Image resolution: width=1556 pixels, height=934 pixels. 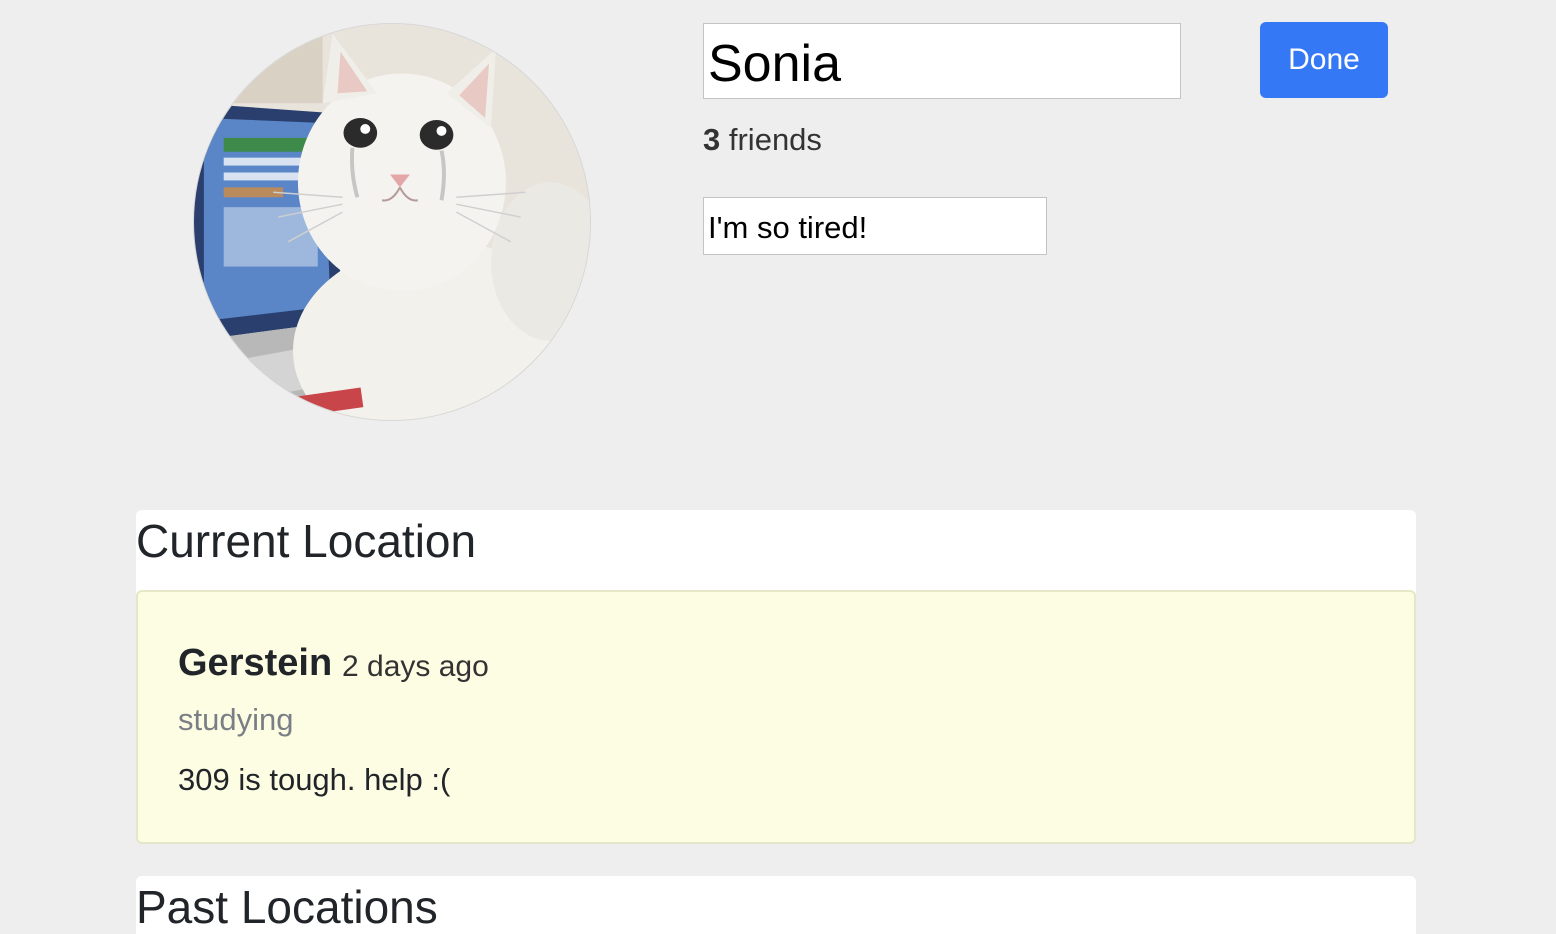 I want to click on past-locations-heading: Past Locations, so click(x=287, y=907).